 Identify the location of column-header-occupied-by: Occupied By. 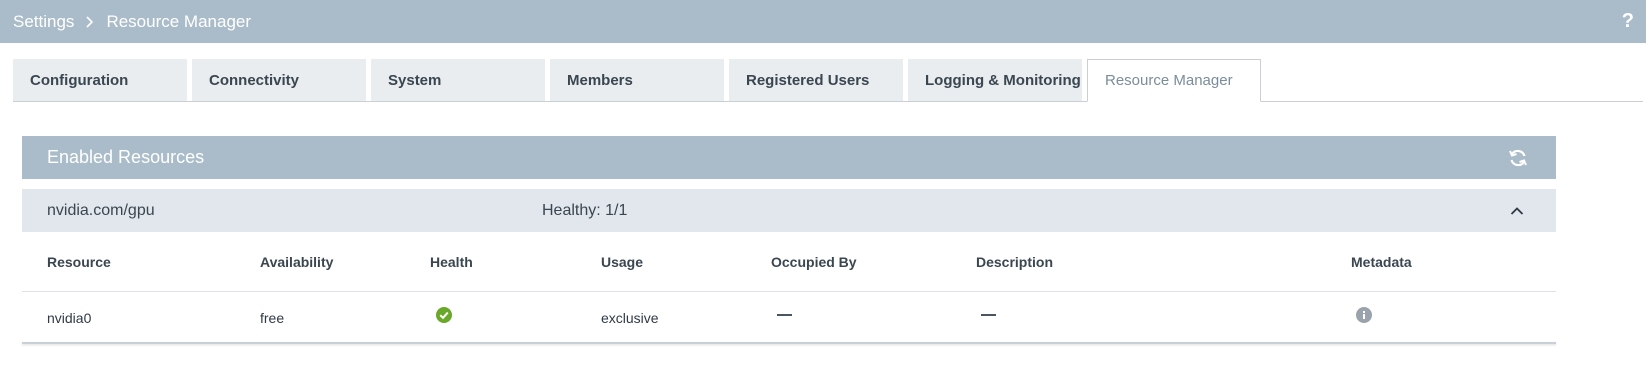
(814, 262).